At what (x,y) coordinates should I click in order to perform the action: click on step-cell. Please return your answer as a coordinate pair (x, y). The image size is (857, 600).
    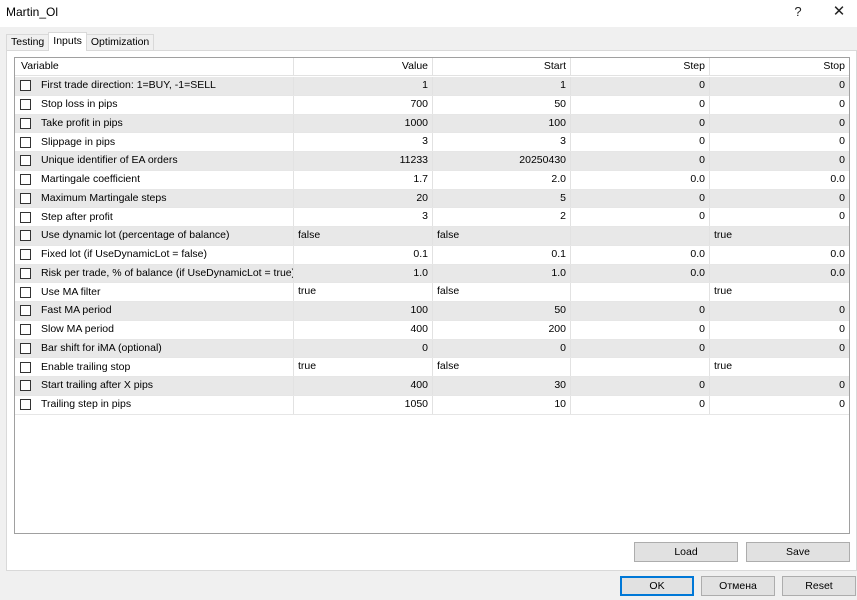
    Looking at the image, I should click on (640, 367).